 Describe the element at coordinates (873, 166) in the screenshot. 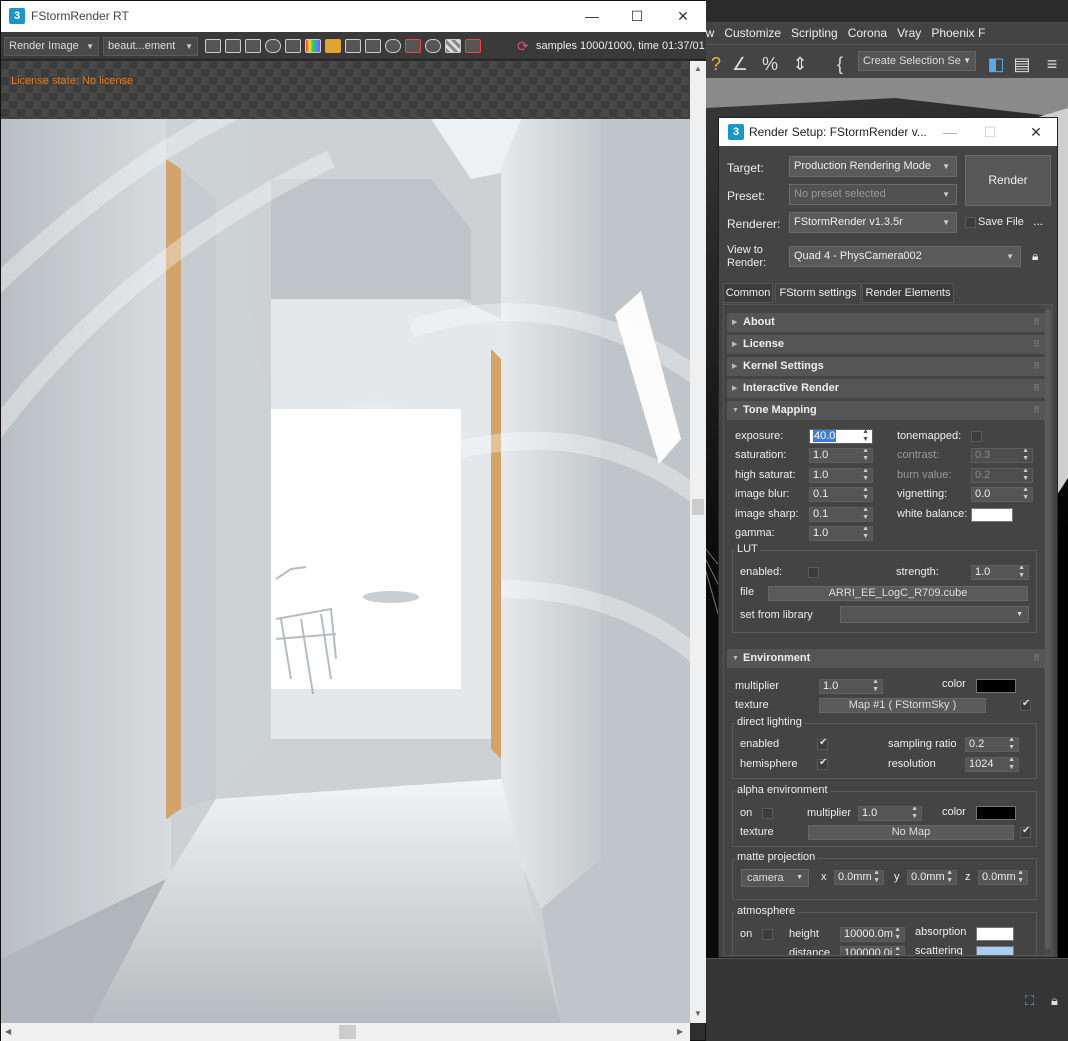

I see `target-combo: Production Rendering Mode ▼` at that location.